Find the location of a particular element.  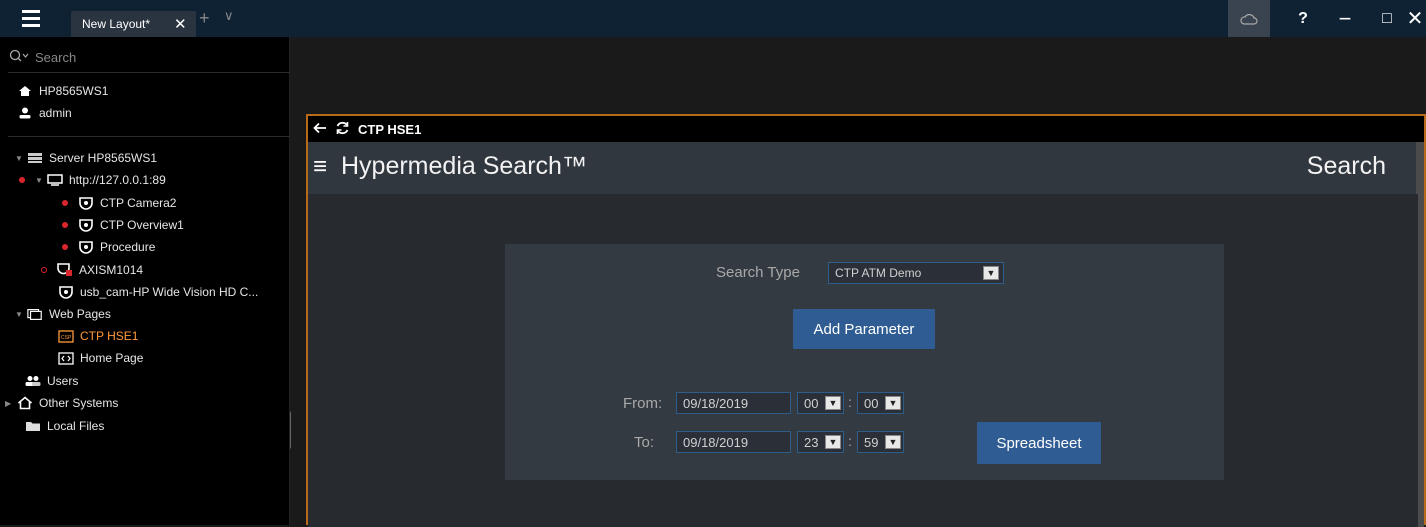

from-hour-value: 00 is located at coordinates (811, 403).